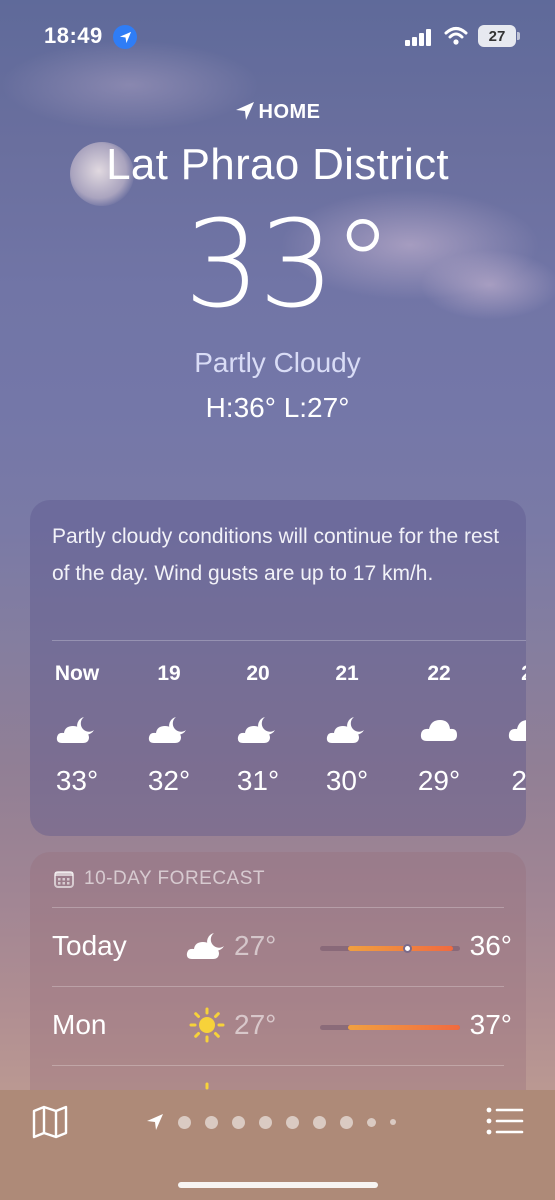  Describe the element at coordinates (169, 780) in the screenshot. I see `hour-temperature: 32°` at that location.